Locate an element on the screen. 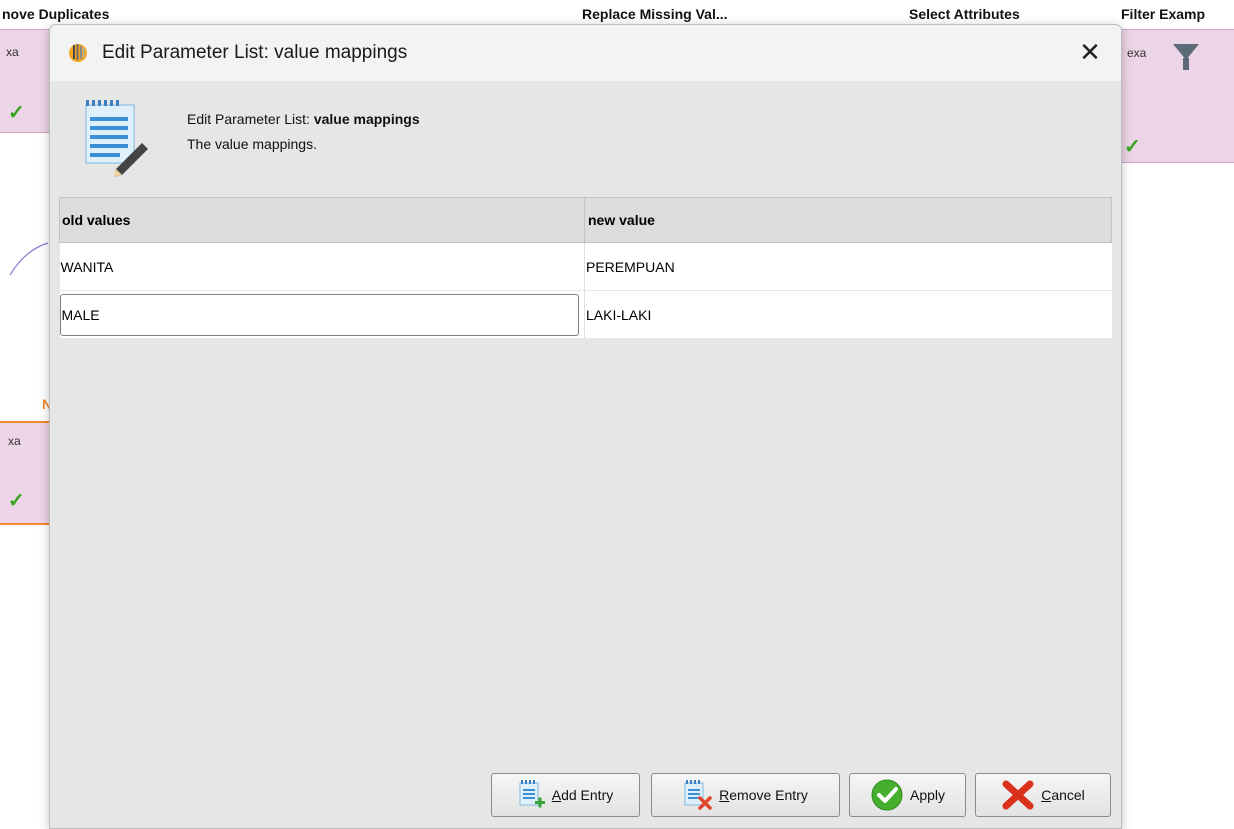 The height and width of the screenshot is (829, 1234). add-entry-button: Add Entry is located at coordinates (565, 795).